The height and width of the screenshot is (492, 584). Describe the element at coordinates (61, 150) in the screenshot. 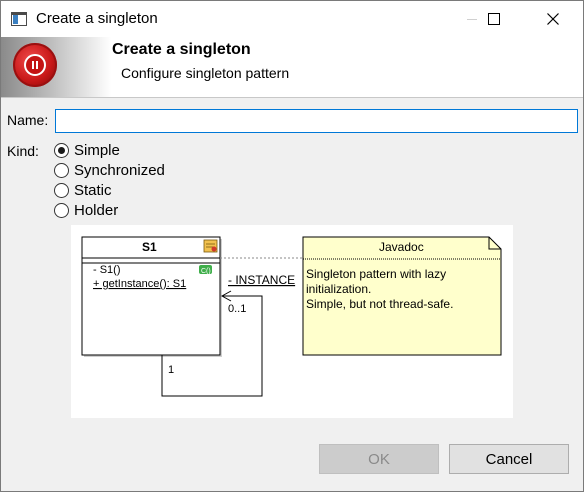

I see `radio-checked-icon` at that location.